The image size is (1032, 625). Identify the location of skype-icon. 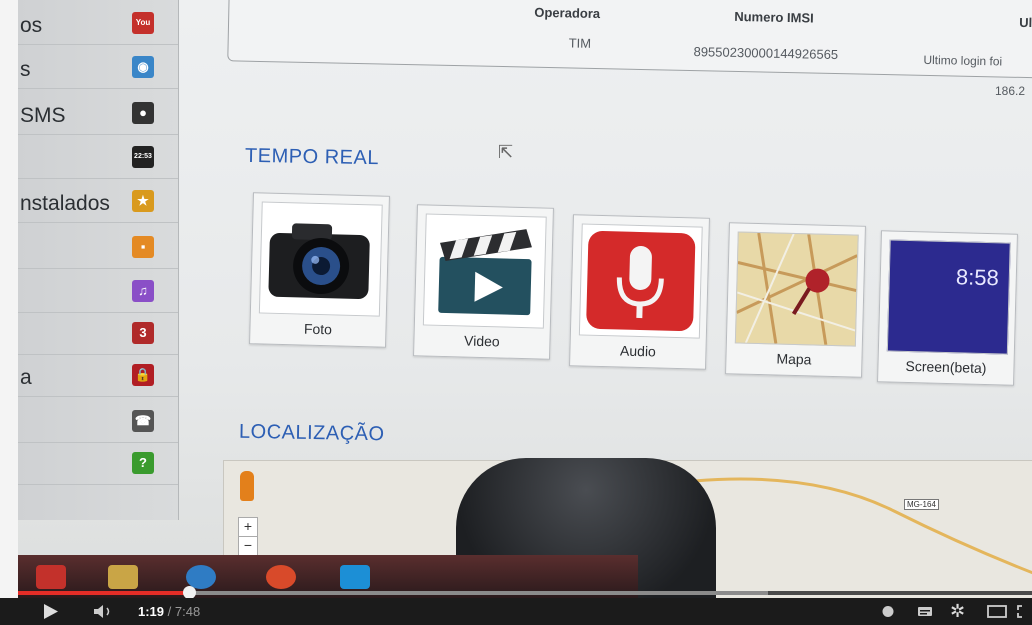
(355, 577).